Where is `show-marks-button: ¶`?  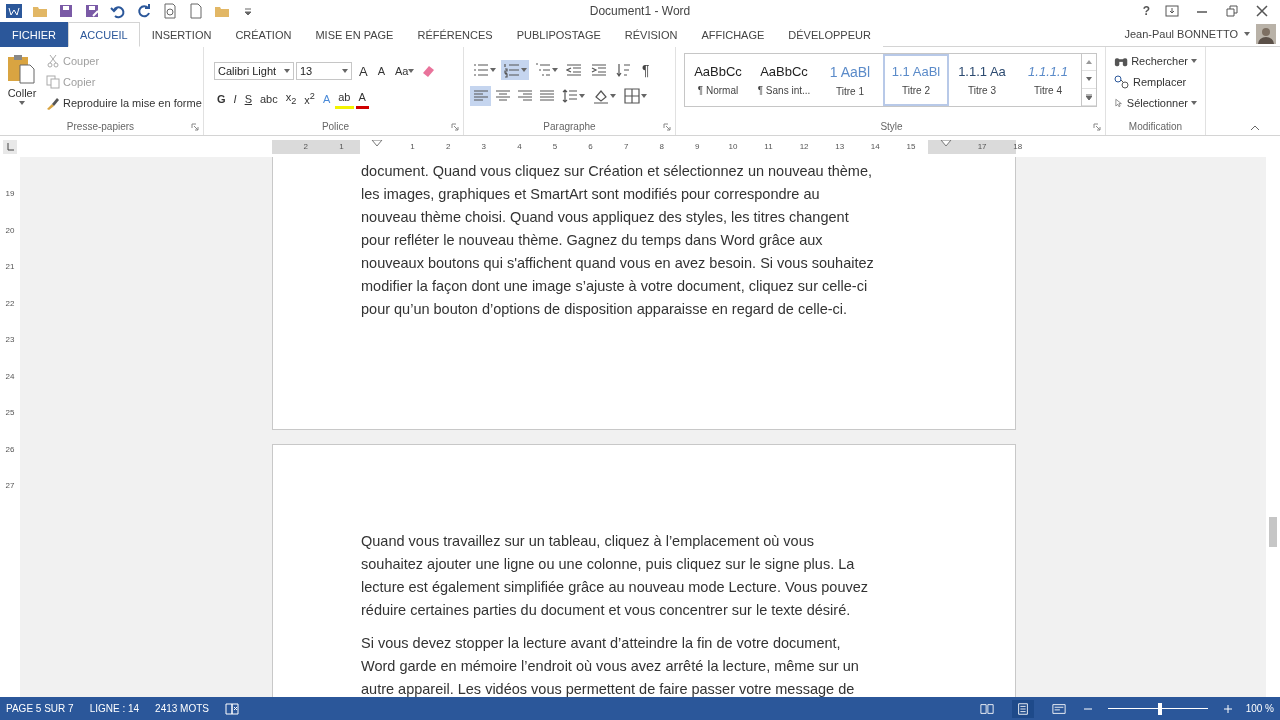
show-marks-button: ¶ is located at coordinates (646, 70).